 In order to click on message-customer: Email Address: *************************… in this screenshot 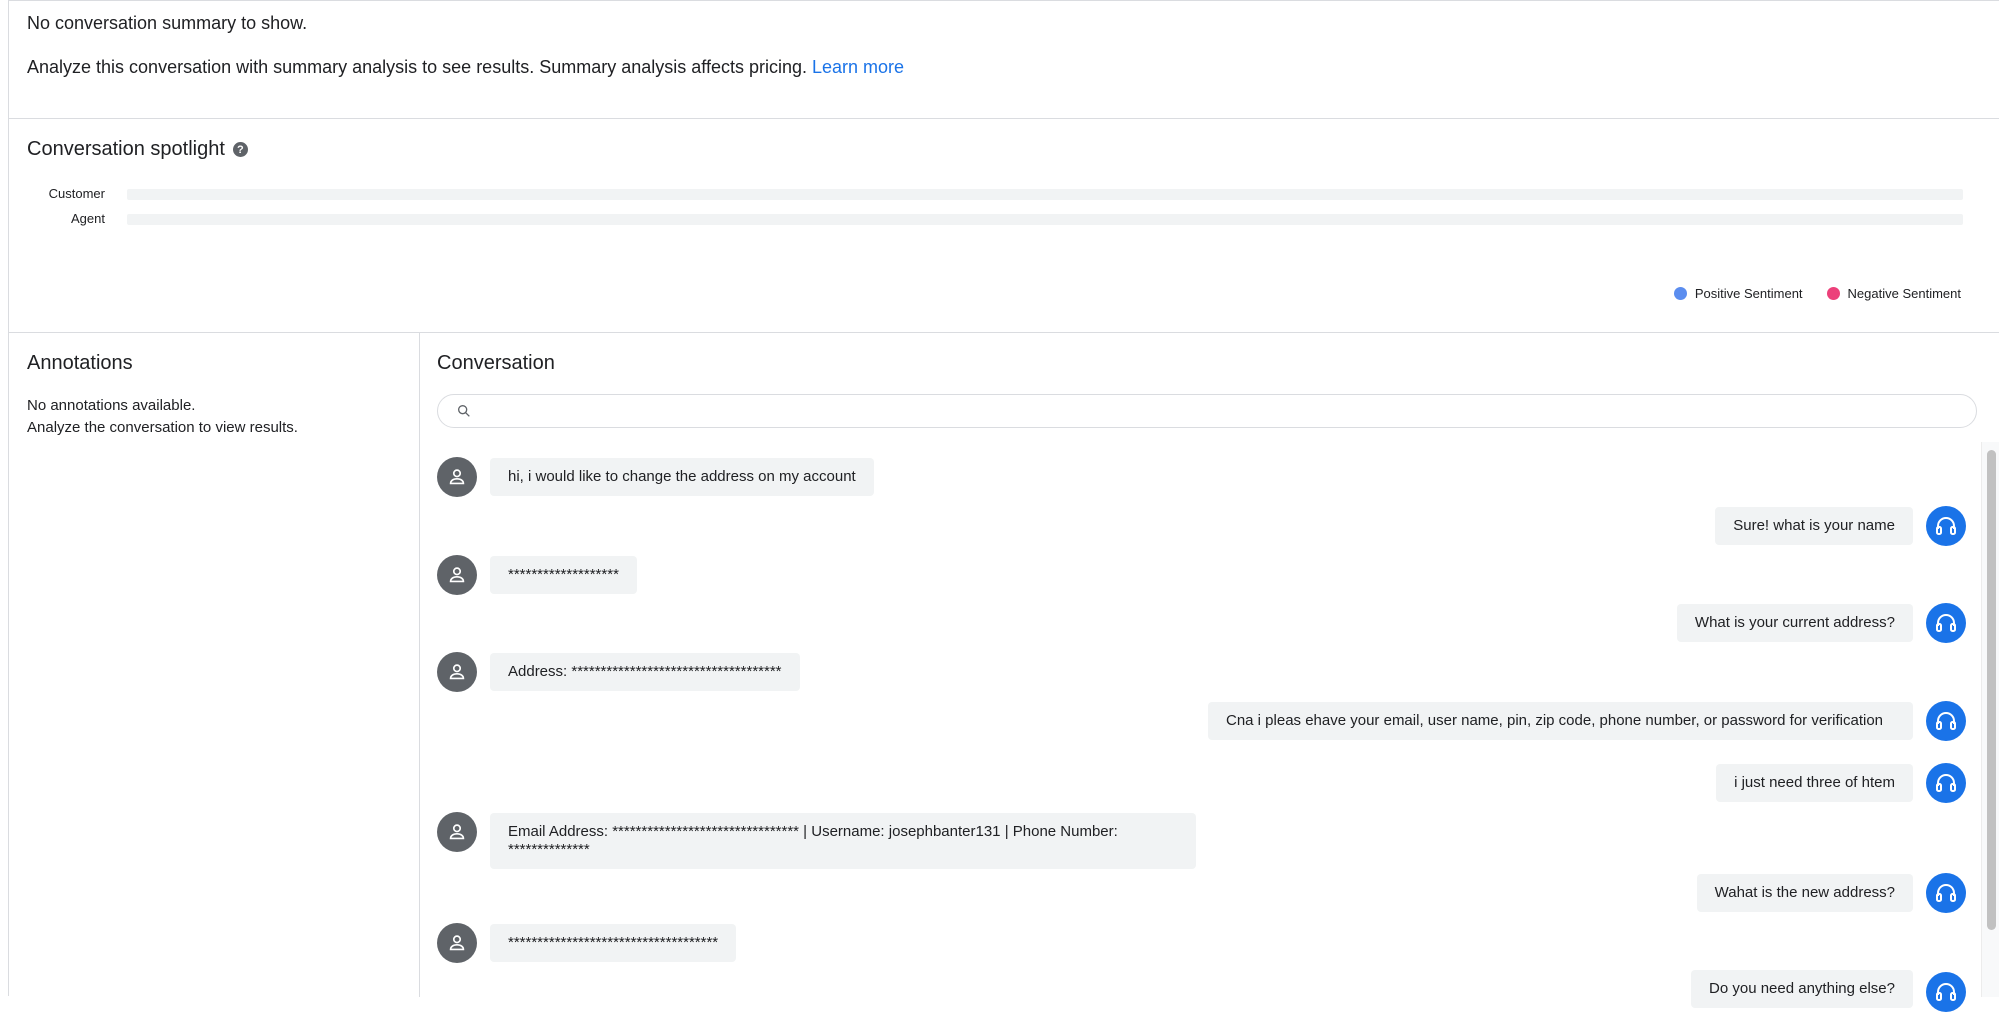, I will do `click(816, 840)`.